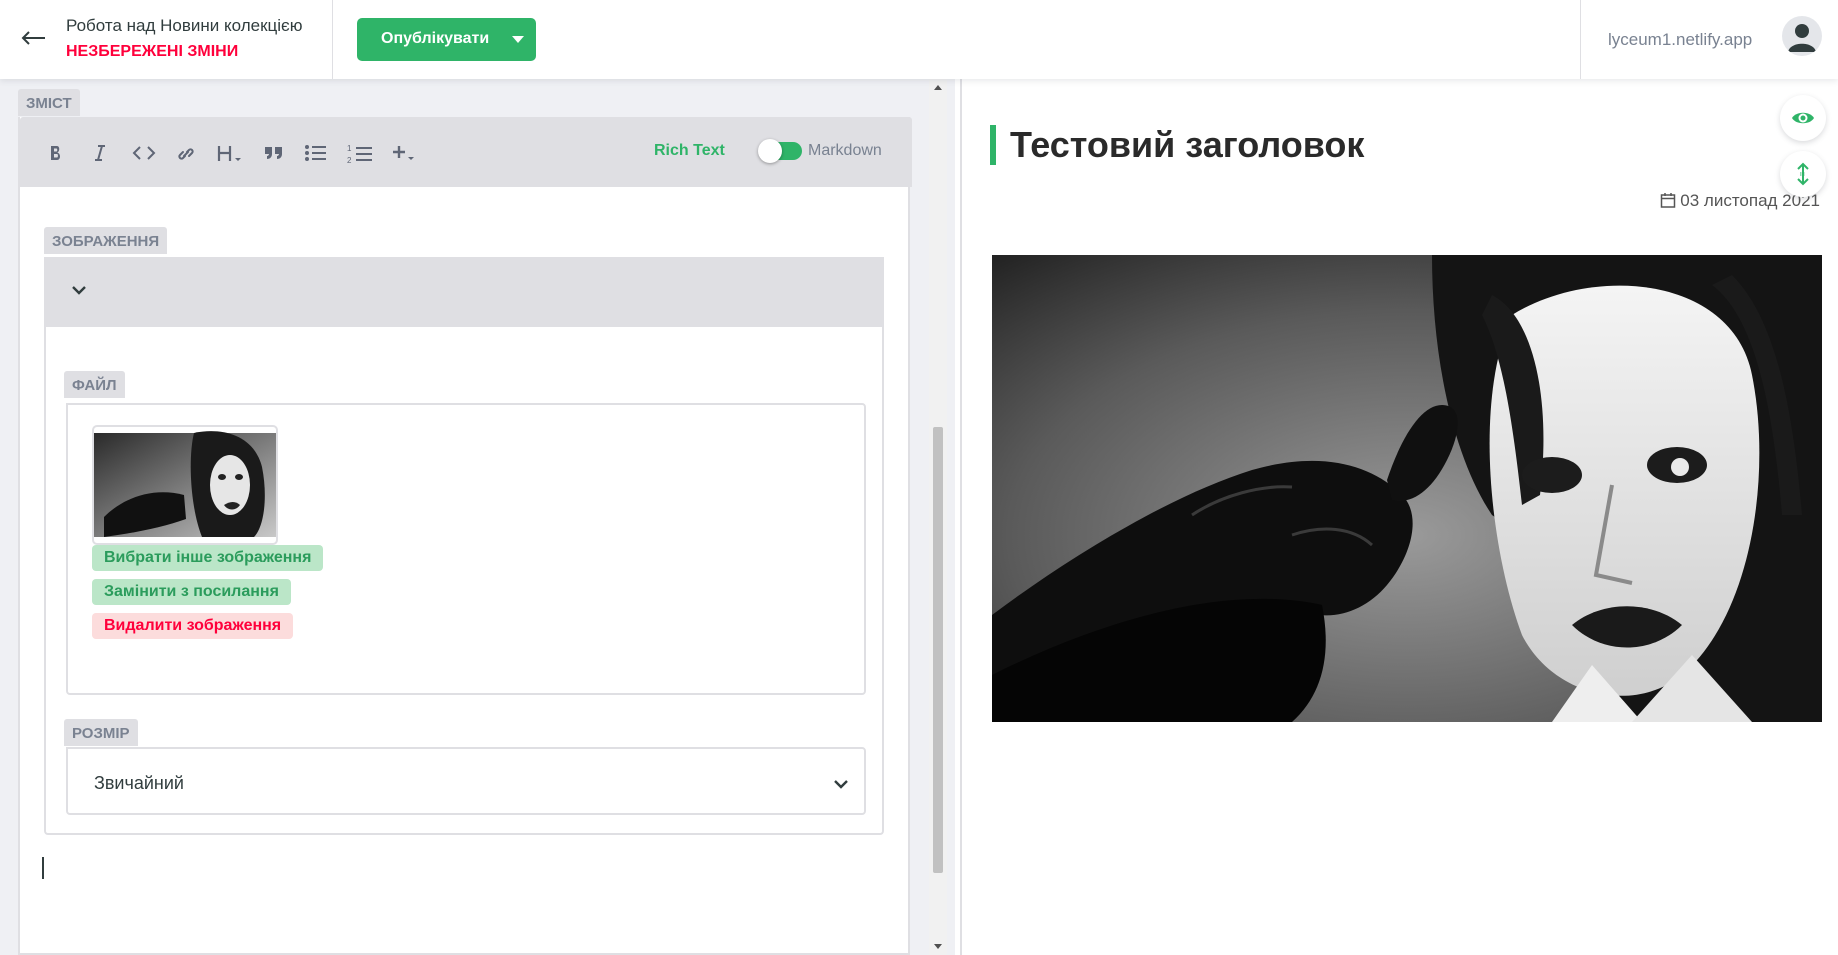 This screenshot has height=955, width=1838. I want to click on replace-from-url-button: Замінити з посилання, so click(191, 592).